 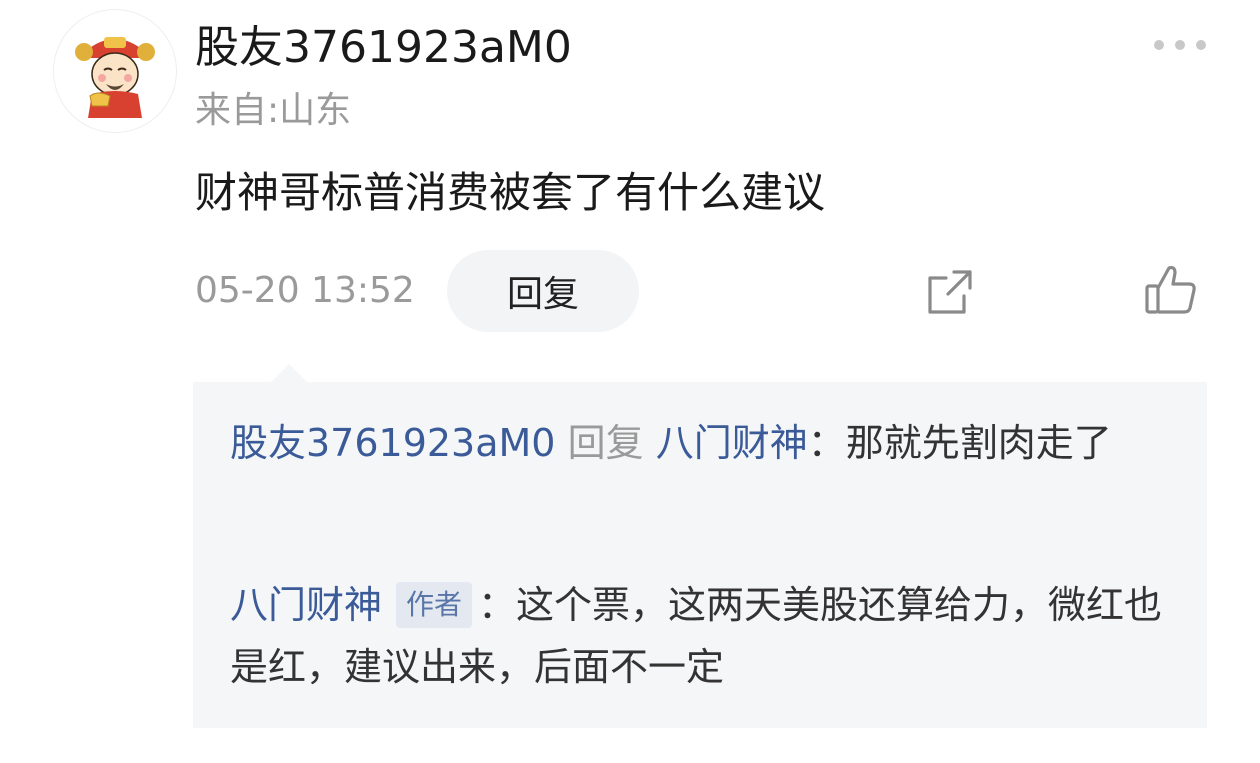 What do you see at coordinates (705, 636) in the screenshot?
I see `reply-item: 八门财神 作者 ：这个票，这两天美股还算给力，微红也是红，建议出来，后面不一定` at bounding box center [705, 636].